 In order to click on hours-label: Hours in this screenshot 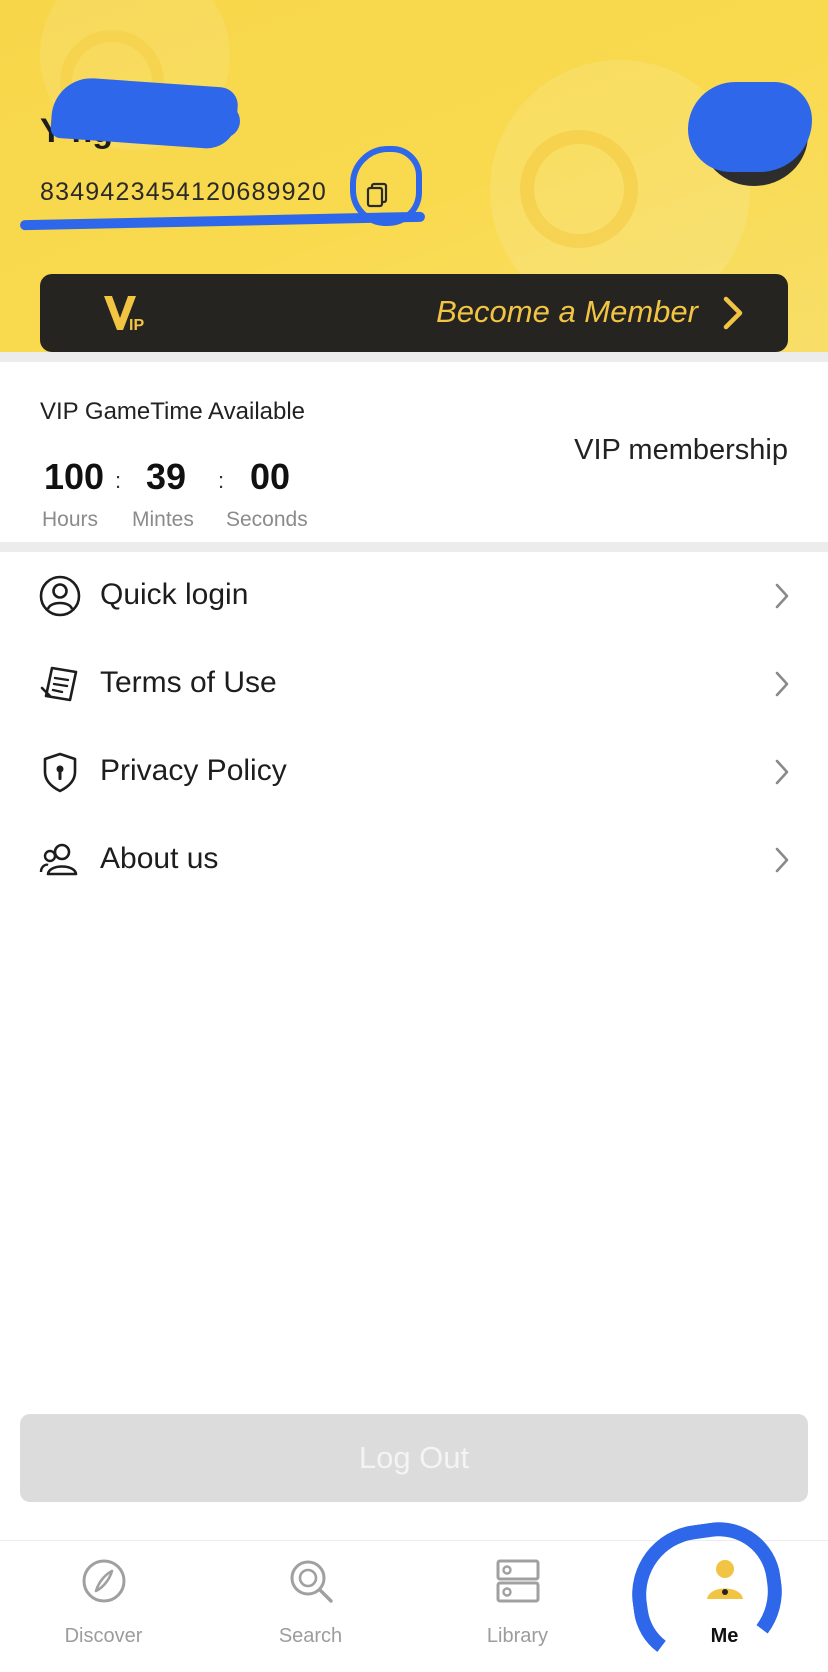, I will do `click(70, 519)`.